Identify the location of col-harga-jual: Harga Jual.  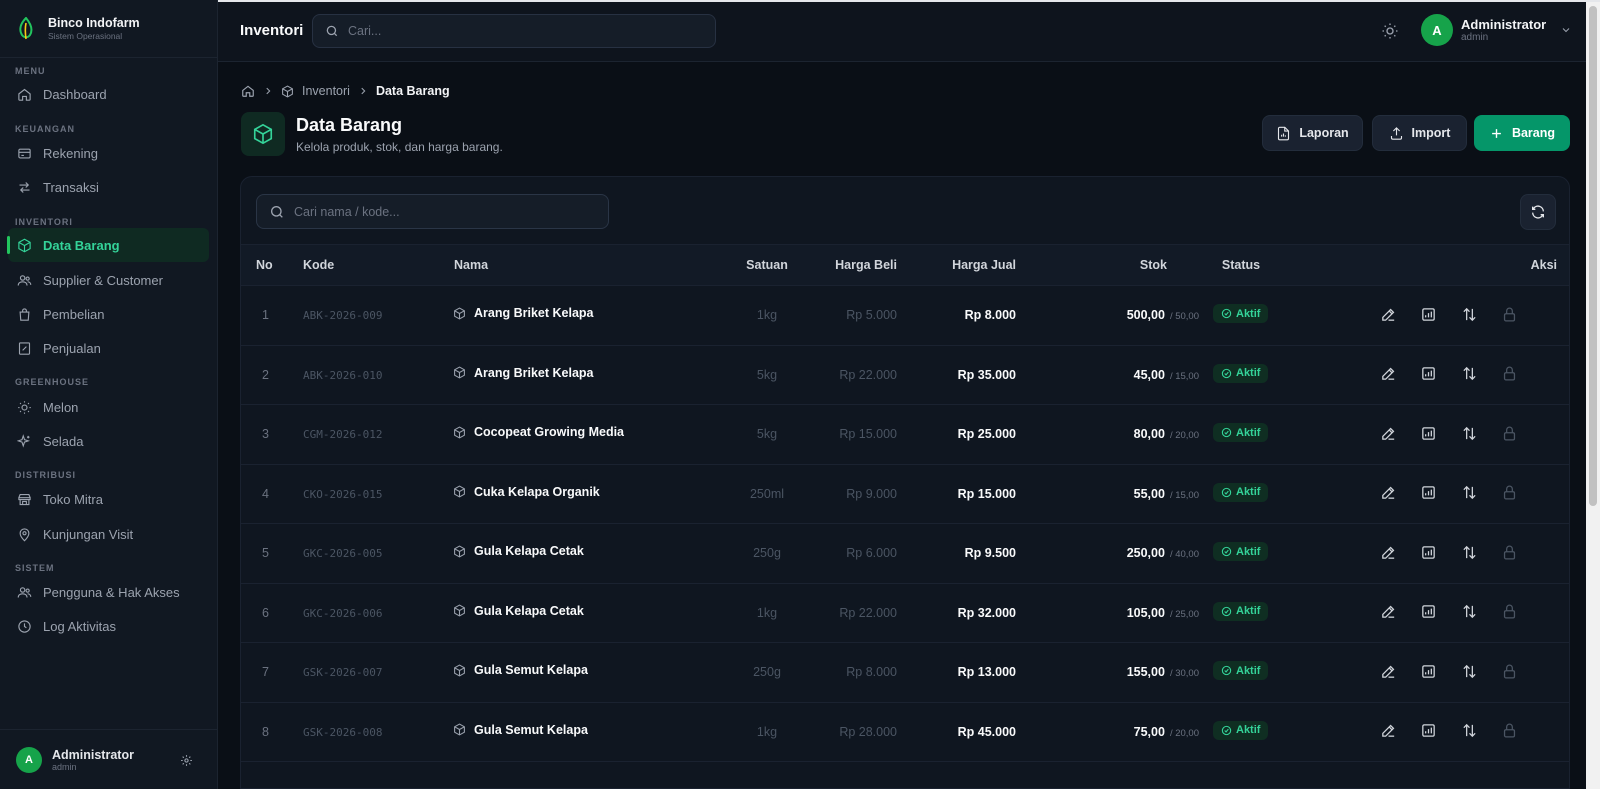
(984, 265).